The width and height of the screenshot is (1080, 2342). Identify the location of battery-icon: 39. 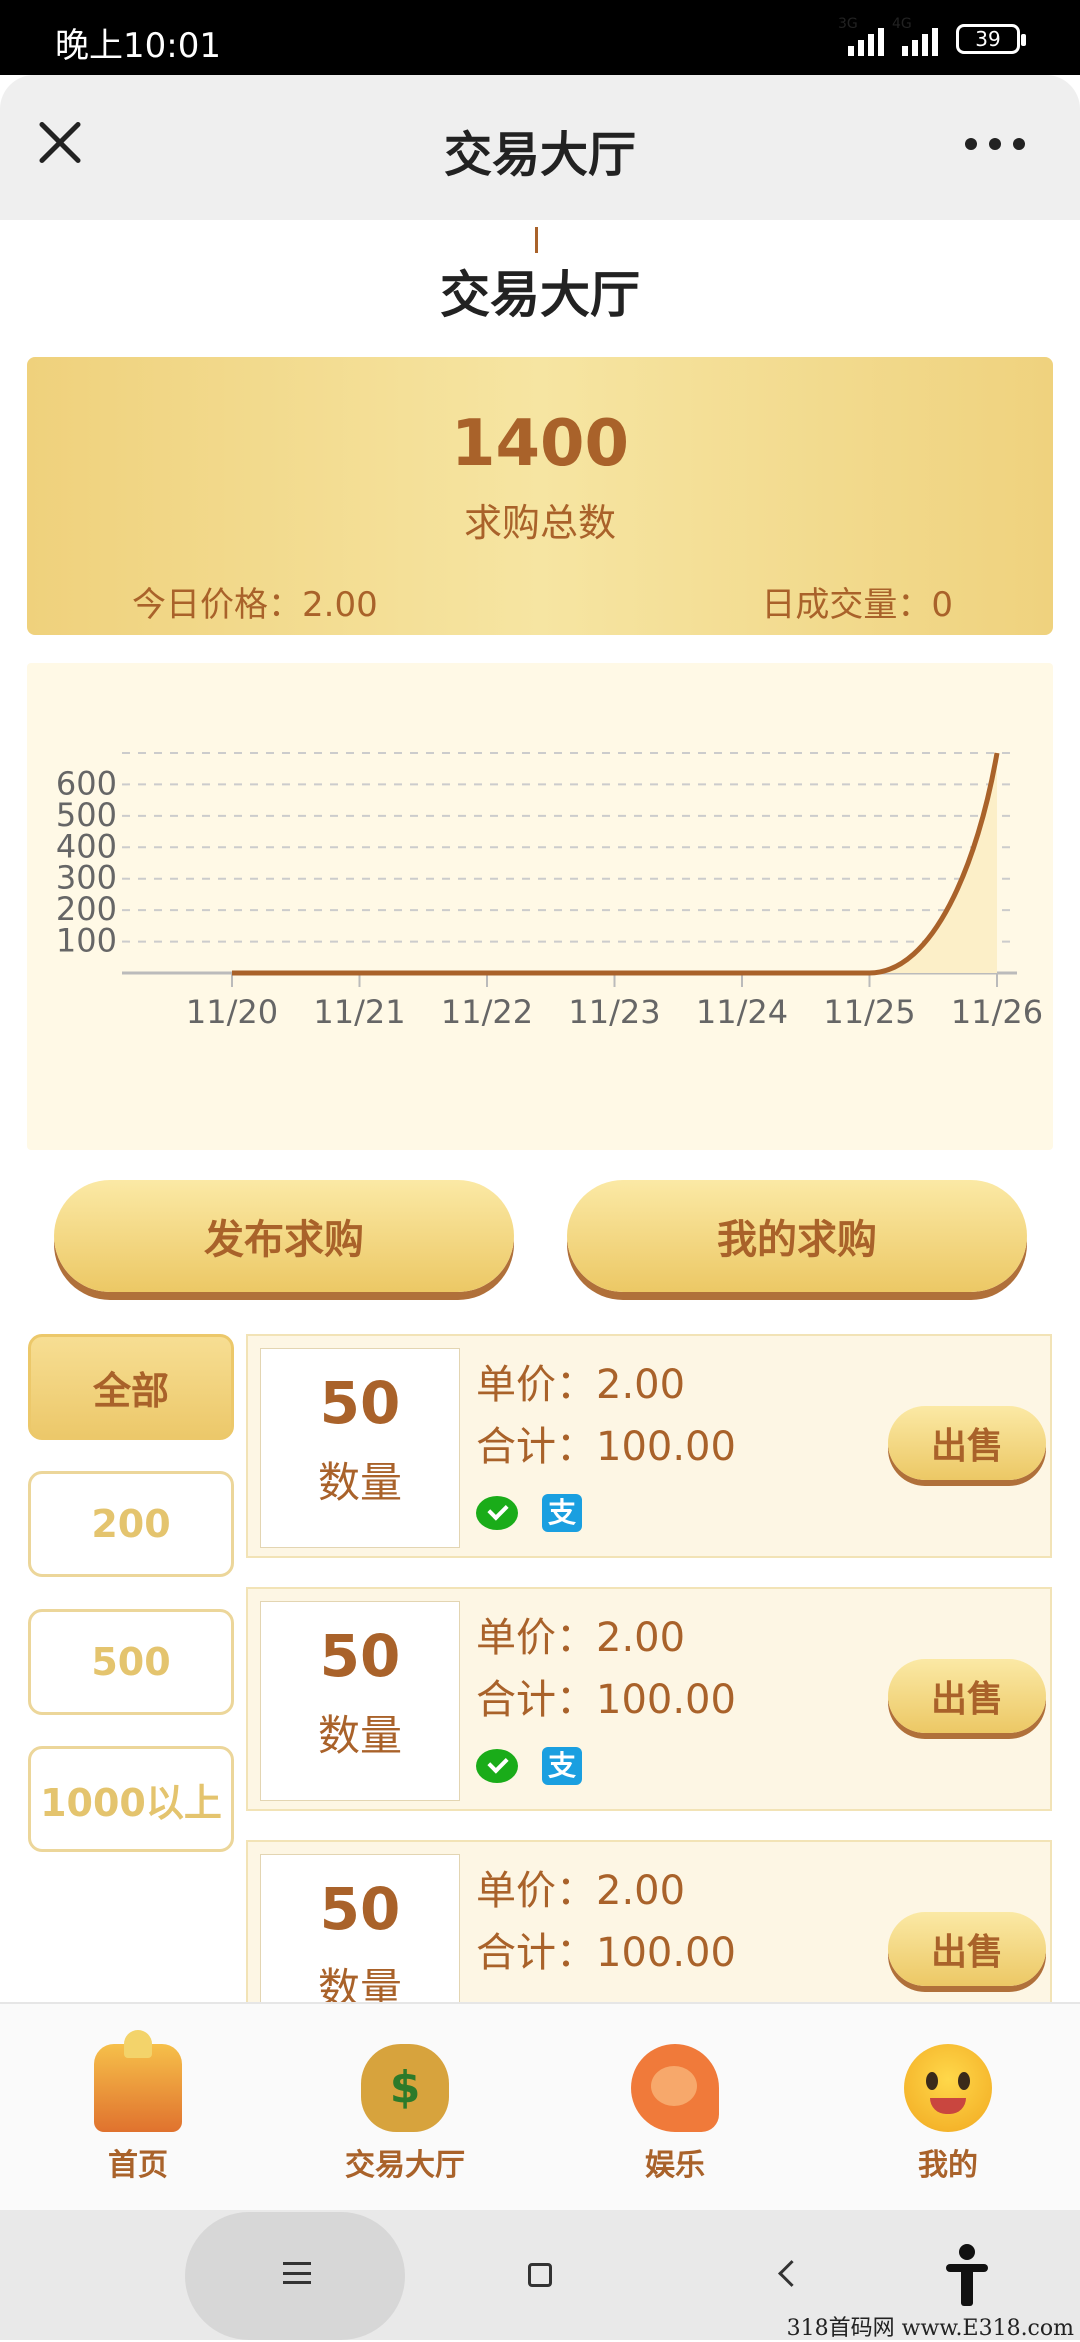
(991, 39).